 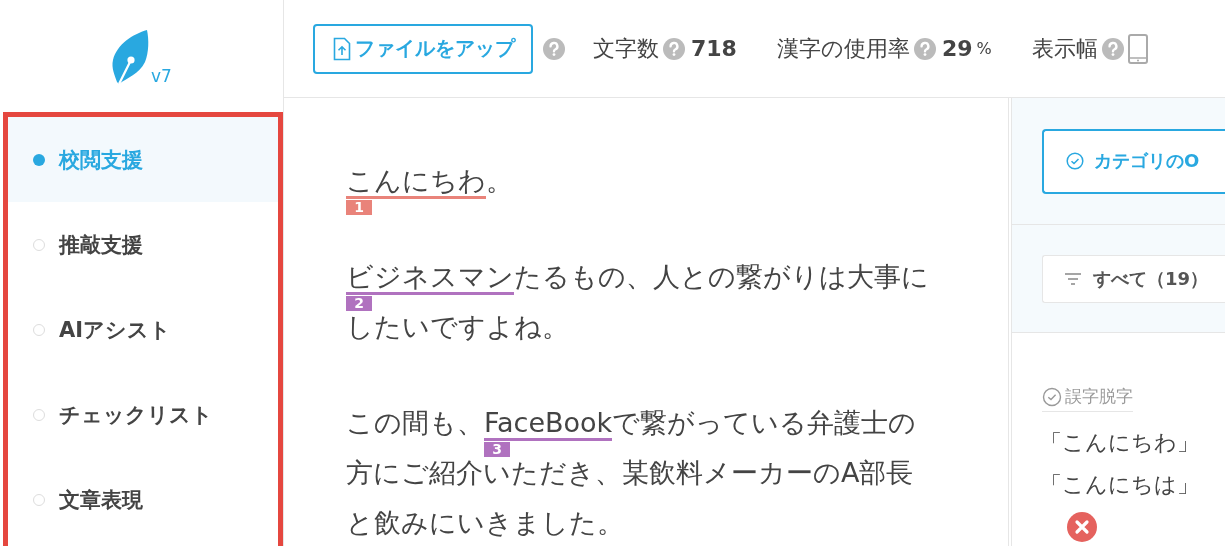 What do you see at coordinates (143, 499) in the screenshot?
I see `sidebar-item: 文章表現` at bounding box center [143, 499].